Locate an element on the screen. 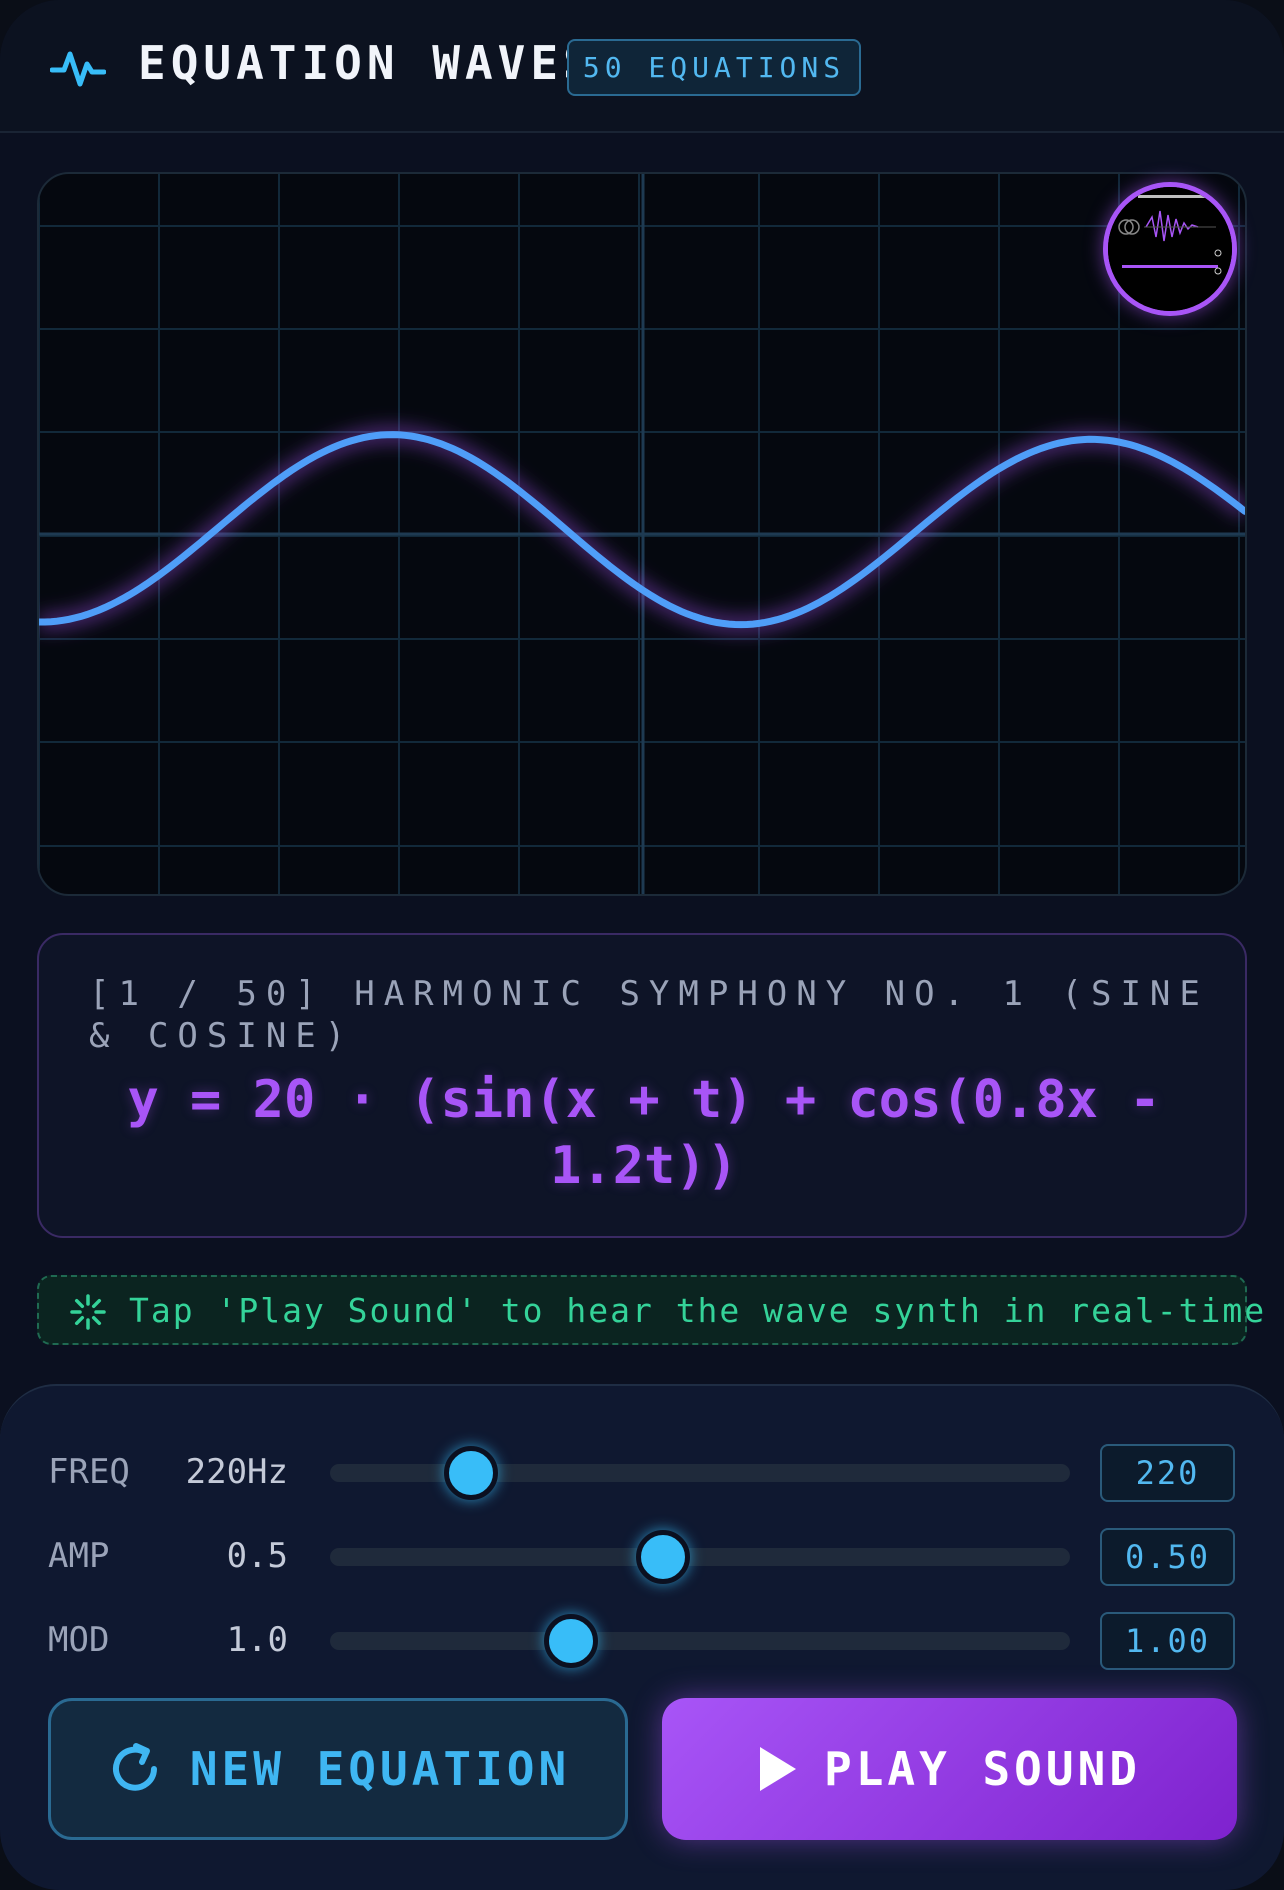 This screenshot has width=1284, height=1890. slider-display-mod: 1.0 is located at coordinates (257, 1640).